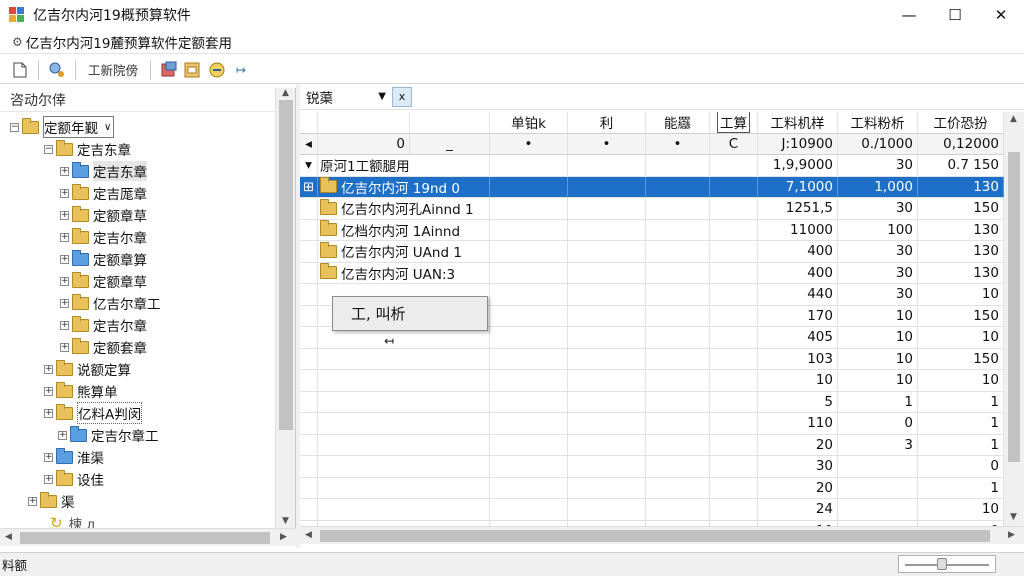 This screenshot has width=1024, height=576. What do you see at coordinates (798, 123) in the screenshot?
I see `column-header: 工料机样` at bounding box center [798, 123].